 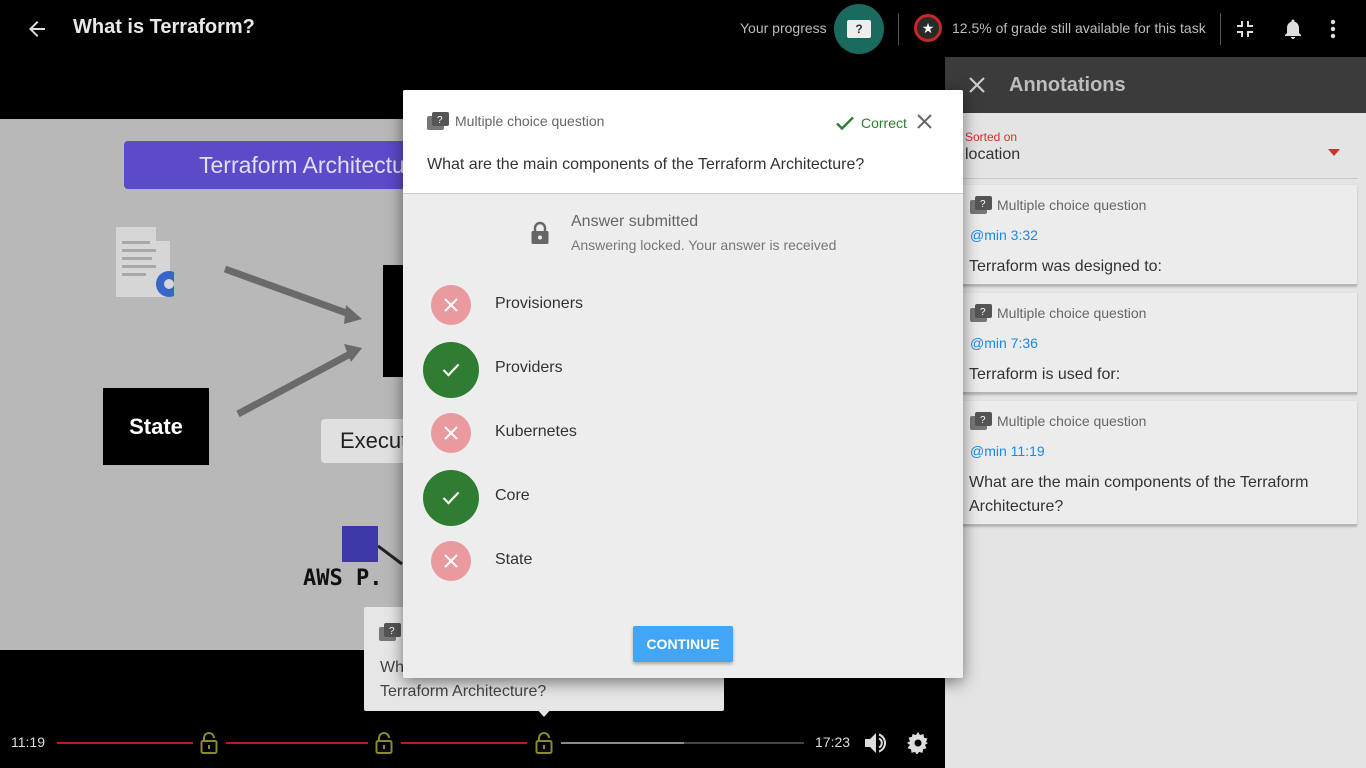 I want to click on remaining-track, so click(x=744, y=743).